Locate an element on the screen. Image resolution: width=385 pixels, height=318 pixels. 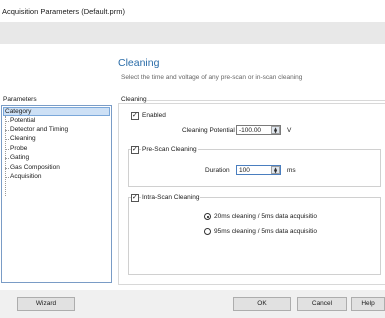
ok-button: OK is located at coordinates (262, 304).